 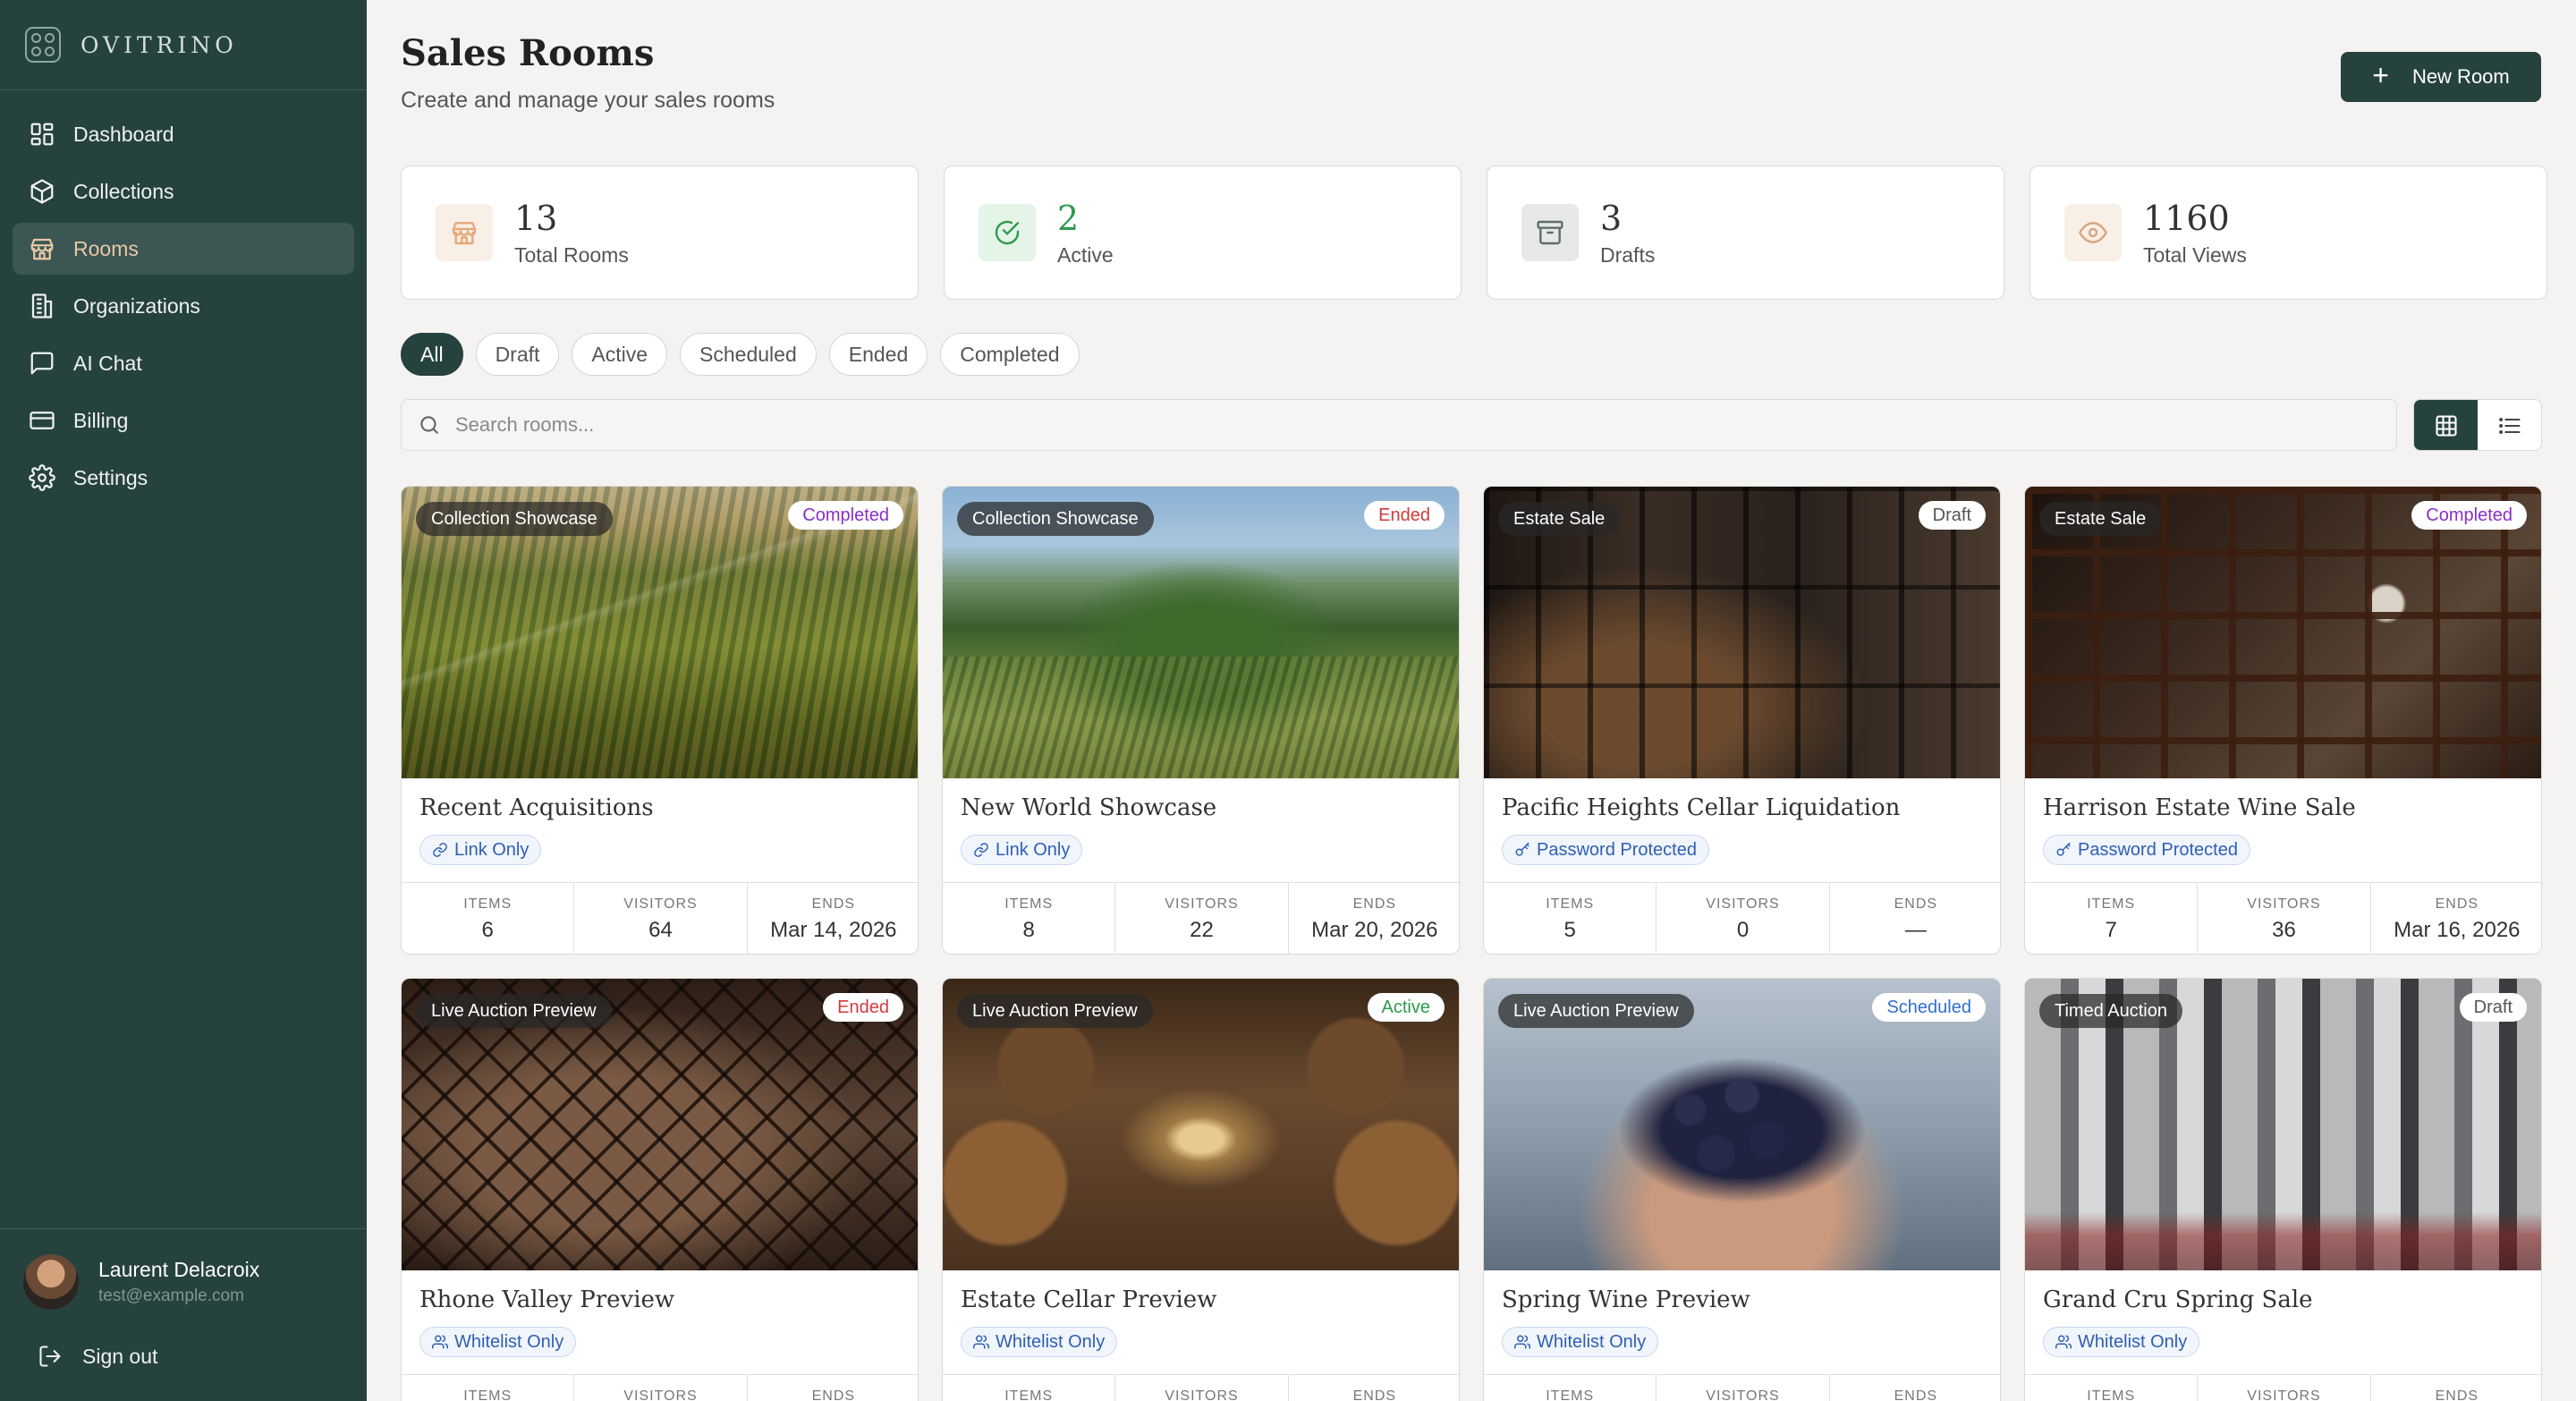 I want to click on grid-view-button, so click(x=2446, y=425).